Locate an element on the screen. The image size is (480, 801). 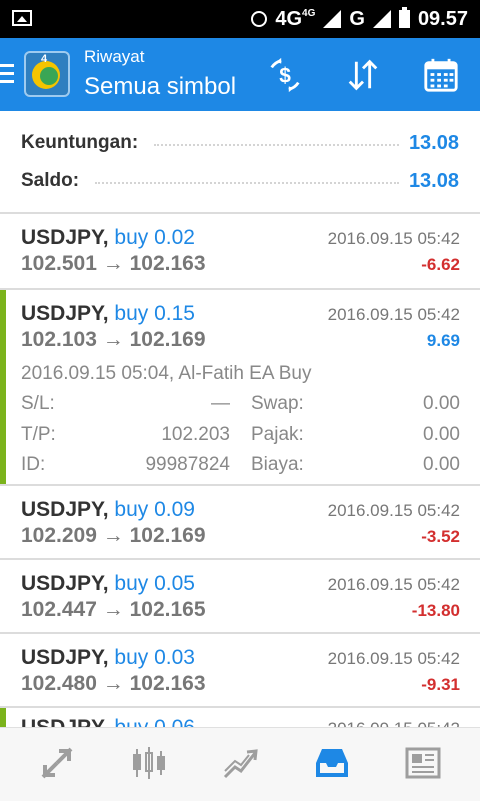
chart-icon is located at coordinates (149, 763).